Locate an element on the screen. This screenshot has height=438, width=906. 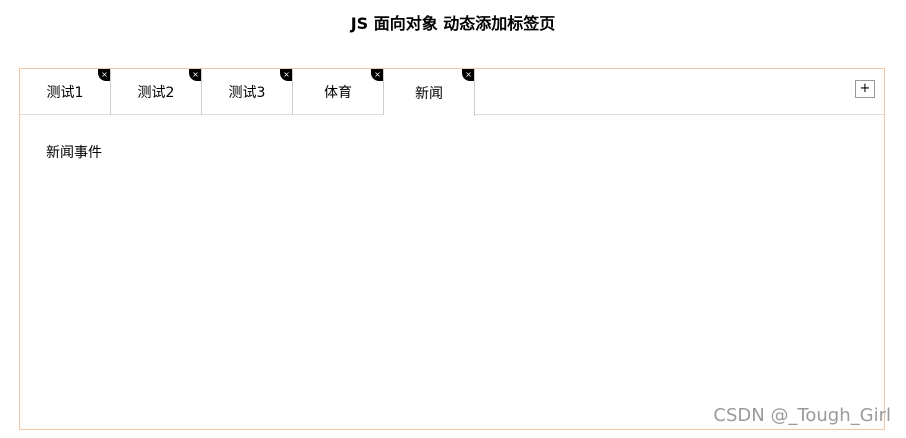
tab-list: 测试1 × 测试2 × 测试3 × 体育 × 新闻 × is located at coordinates (452, 92).